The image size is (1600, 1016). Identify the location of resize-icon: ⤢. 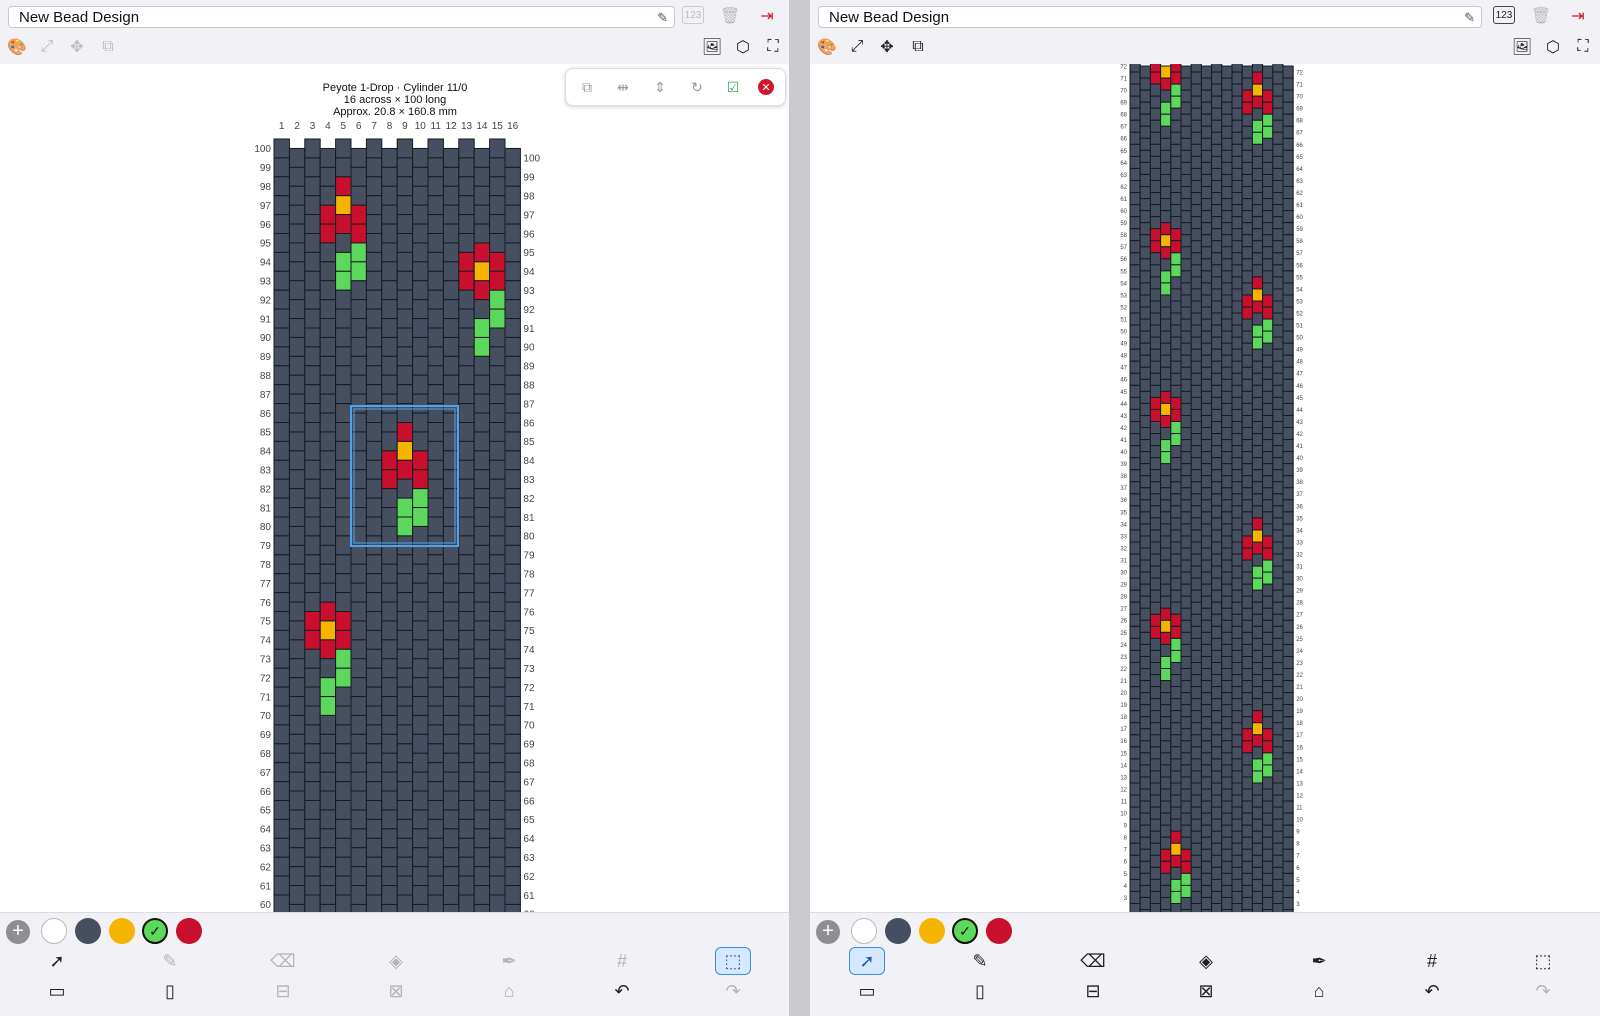
(47, 47).